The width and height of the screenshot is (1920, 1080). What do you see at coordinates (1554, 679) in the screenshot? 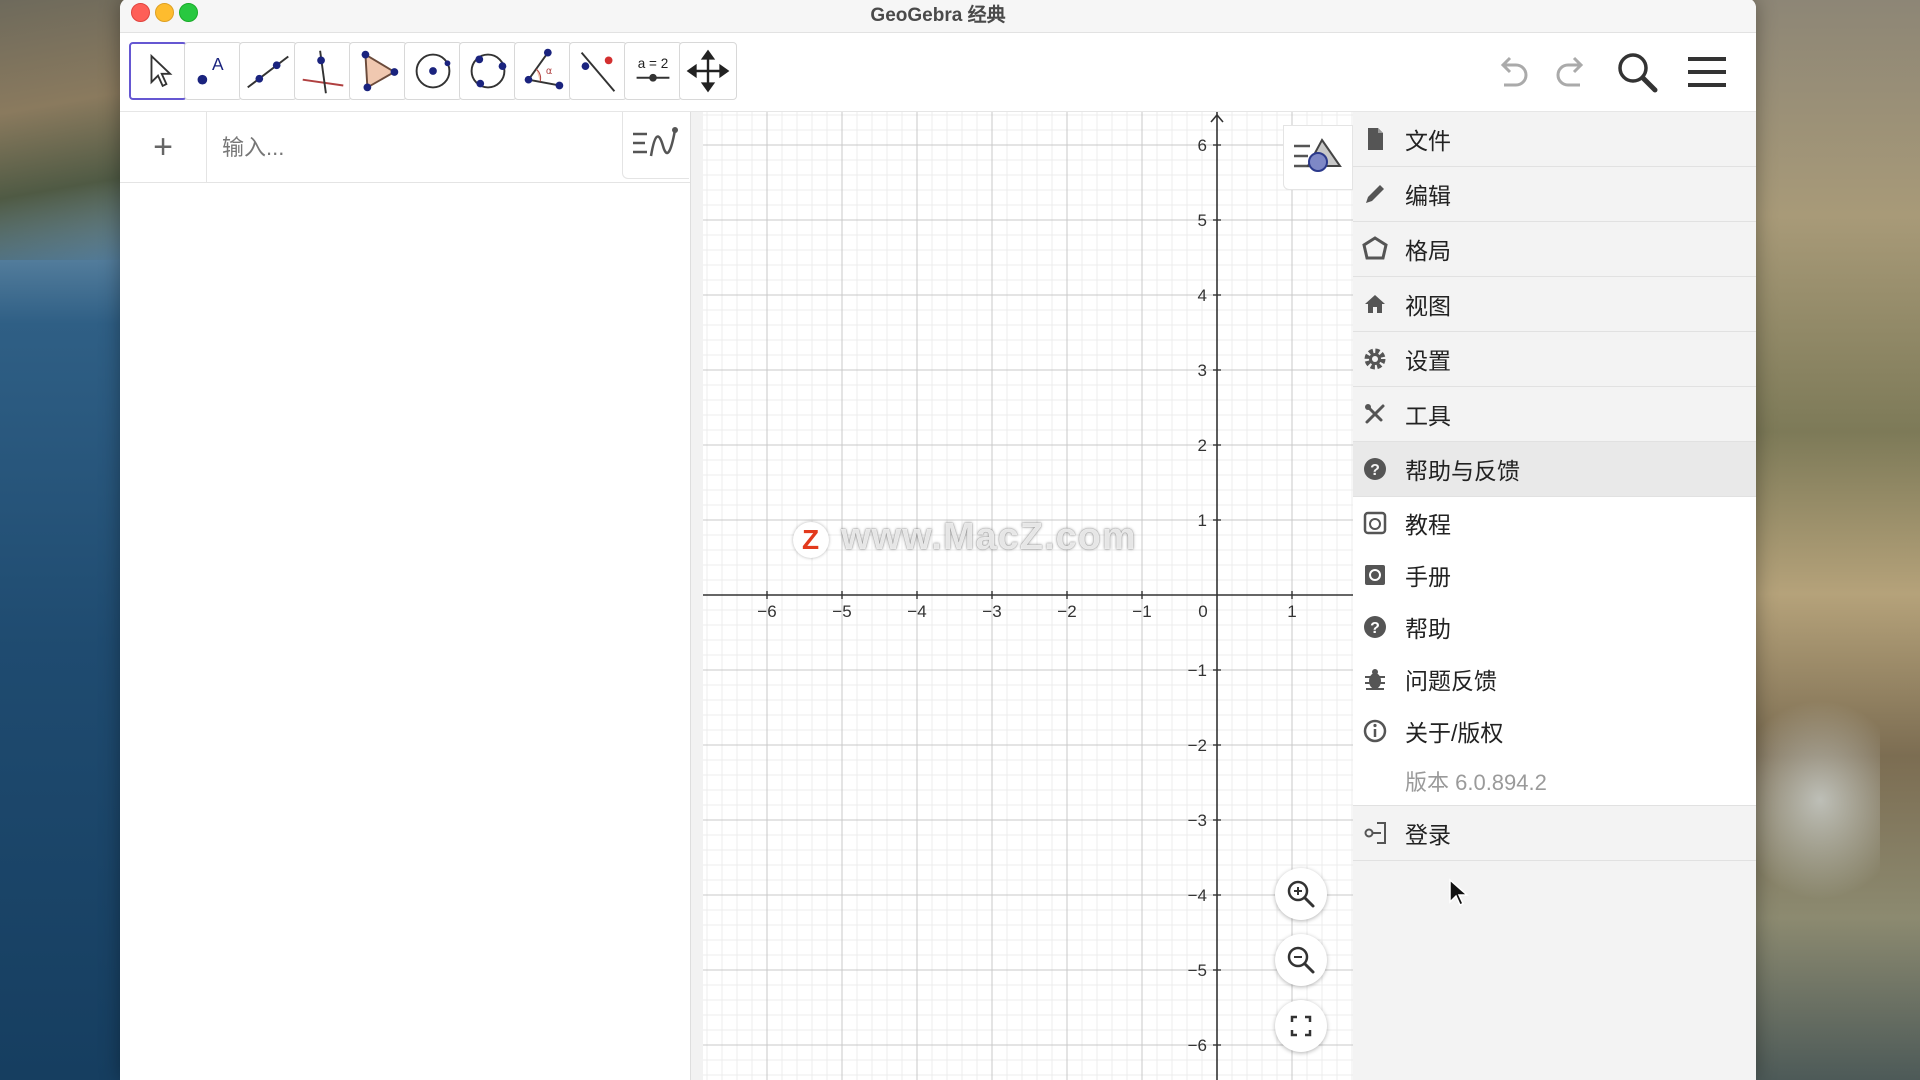
I see `menu-item-report-problem: 问题反馈` at bounding box center [1554, 679].